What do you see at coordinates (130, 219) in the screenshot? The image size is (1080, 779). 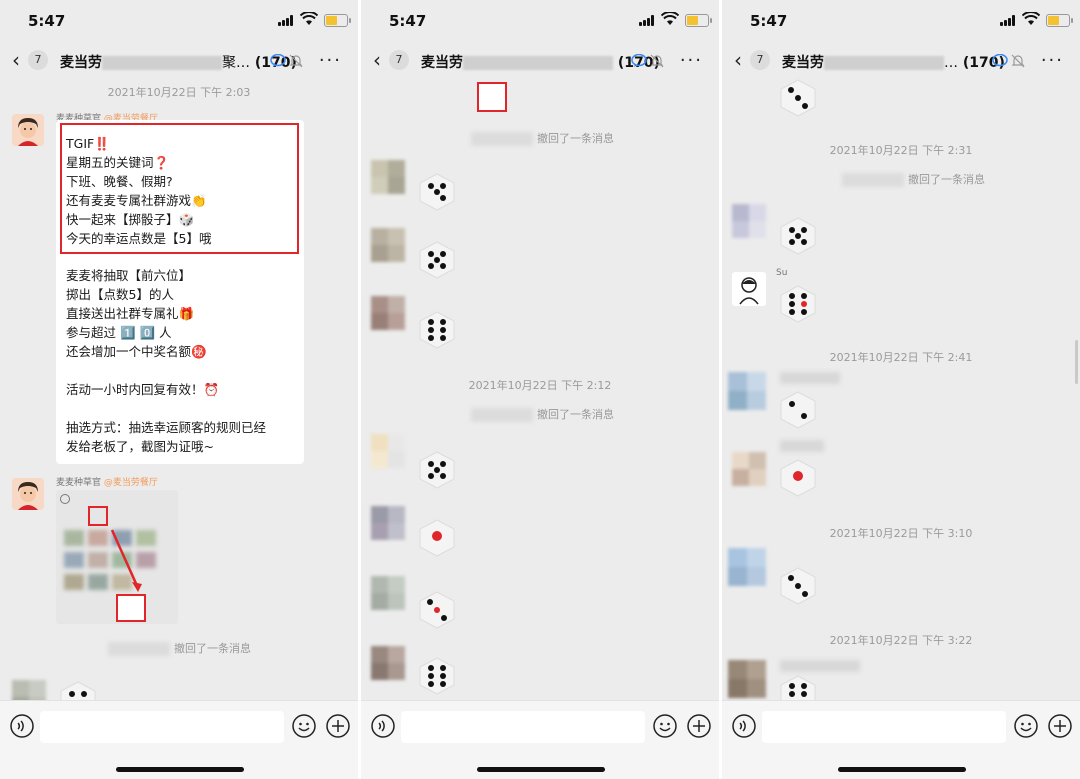 I see `message-line: 快一起来【掷骰子】🎲` at bounding box center [130, 219].